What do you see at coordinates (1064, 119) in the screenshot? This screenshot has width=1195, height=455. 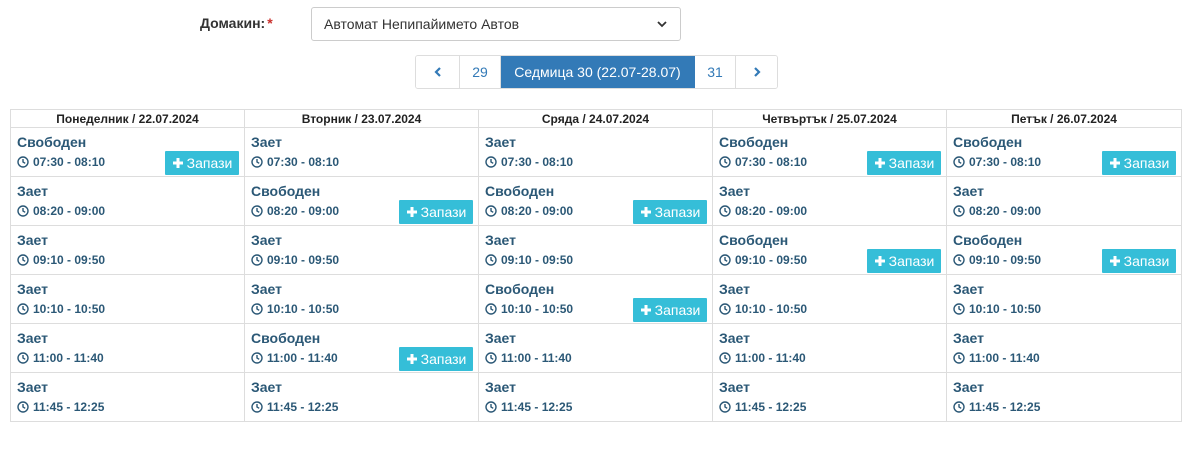 I see `day-header: Петък / 26.07.2024` at bounding box center [1064, 119].